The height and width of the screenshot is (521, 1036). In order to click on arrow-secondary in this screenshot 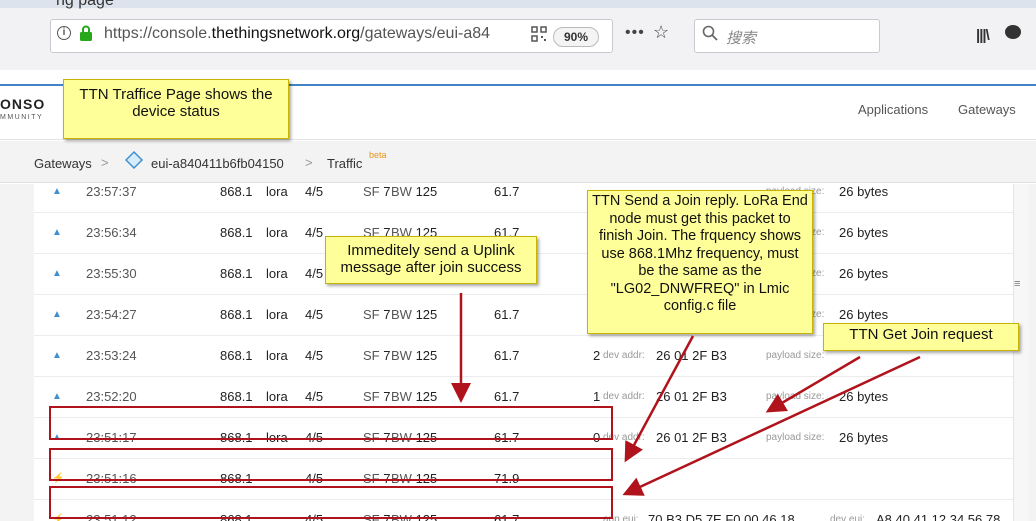, I will do `click(813, 384)`.